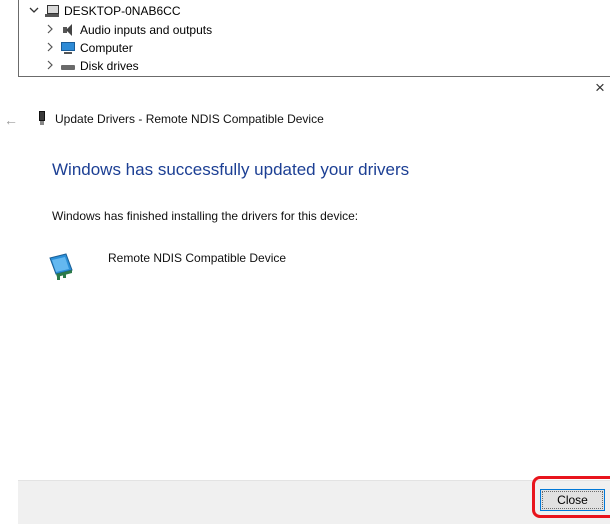 The width and height of the screenshot is (610, 524). I want to click on speaker-icon, so click(68, 30).